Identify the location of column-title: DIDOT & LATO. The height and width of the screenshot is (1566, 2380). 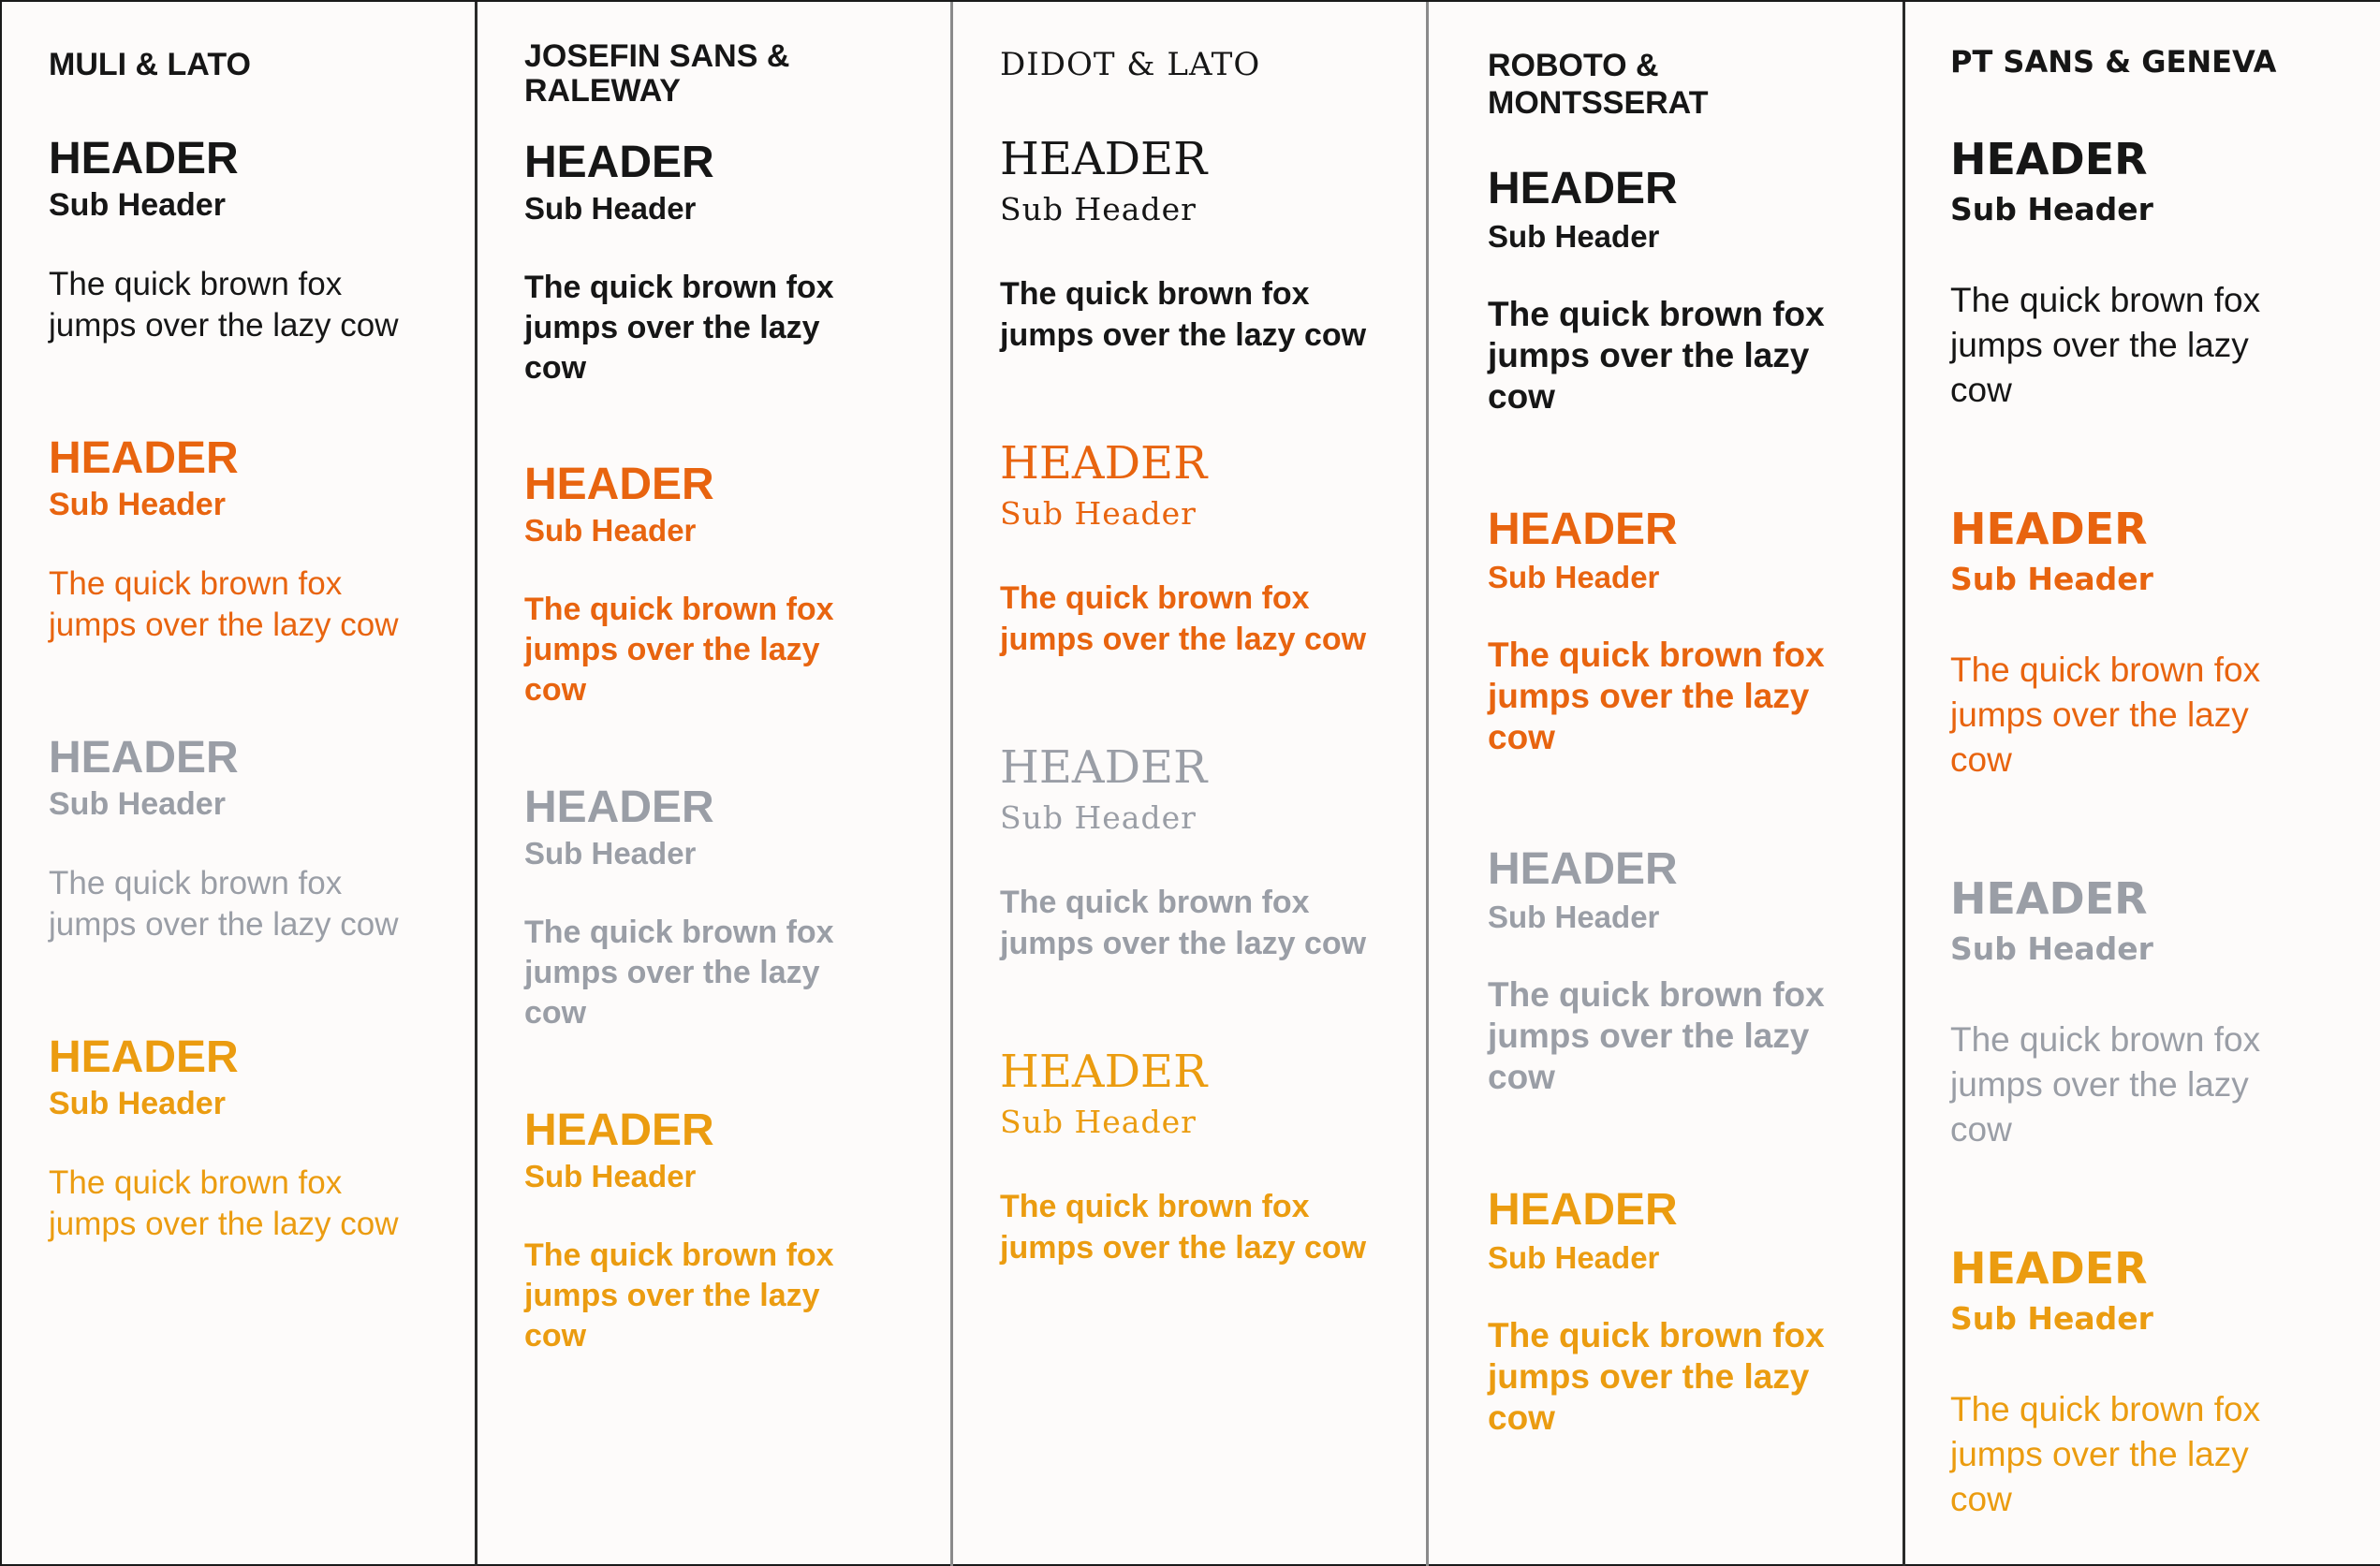
(1130, 65).